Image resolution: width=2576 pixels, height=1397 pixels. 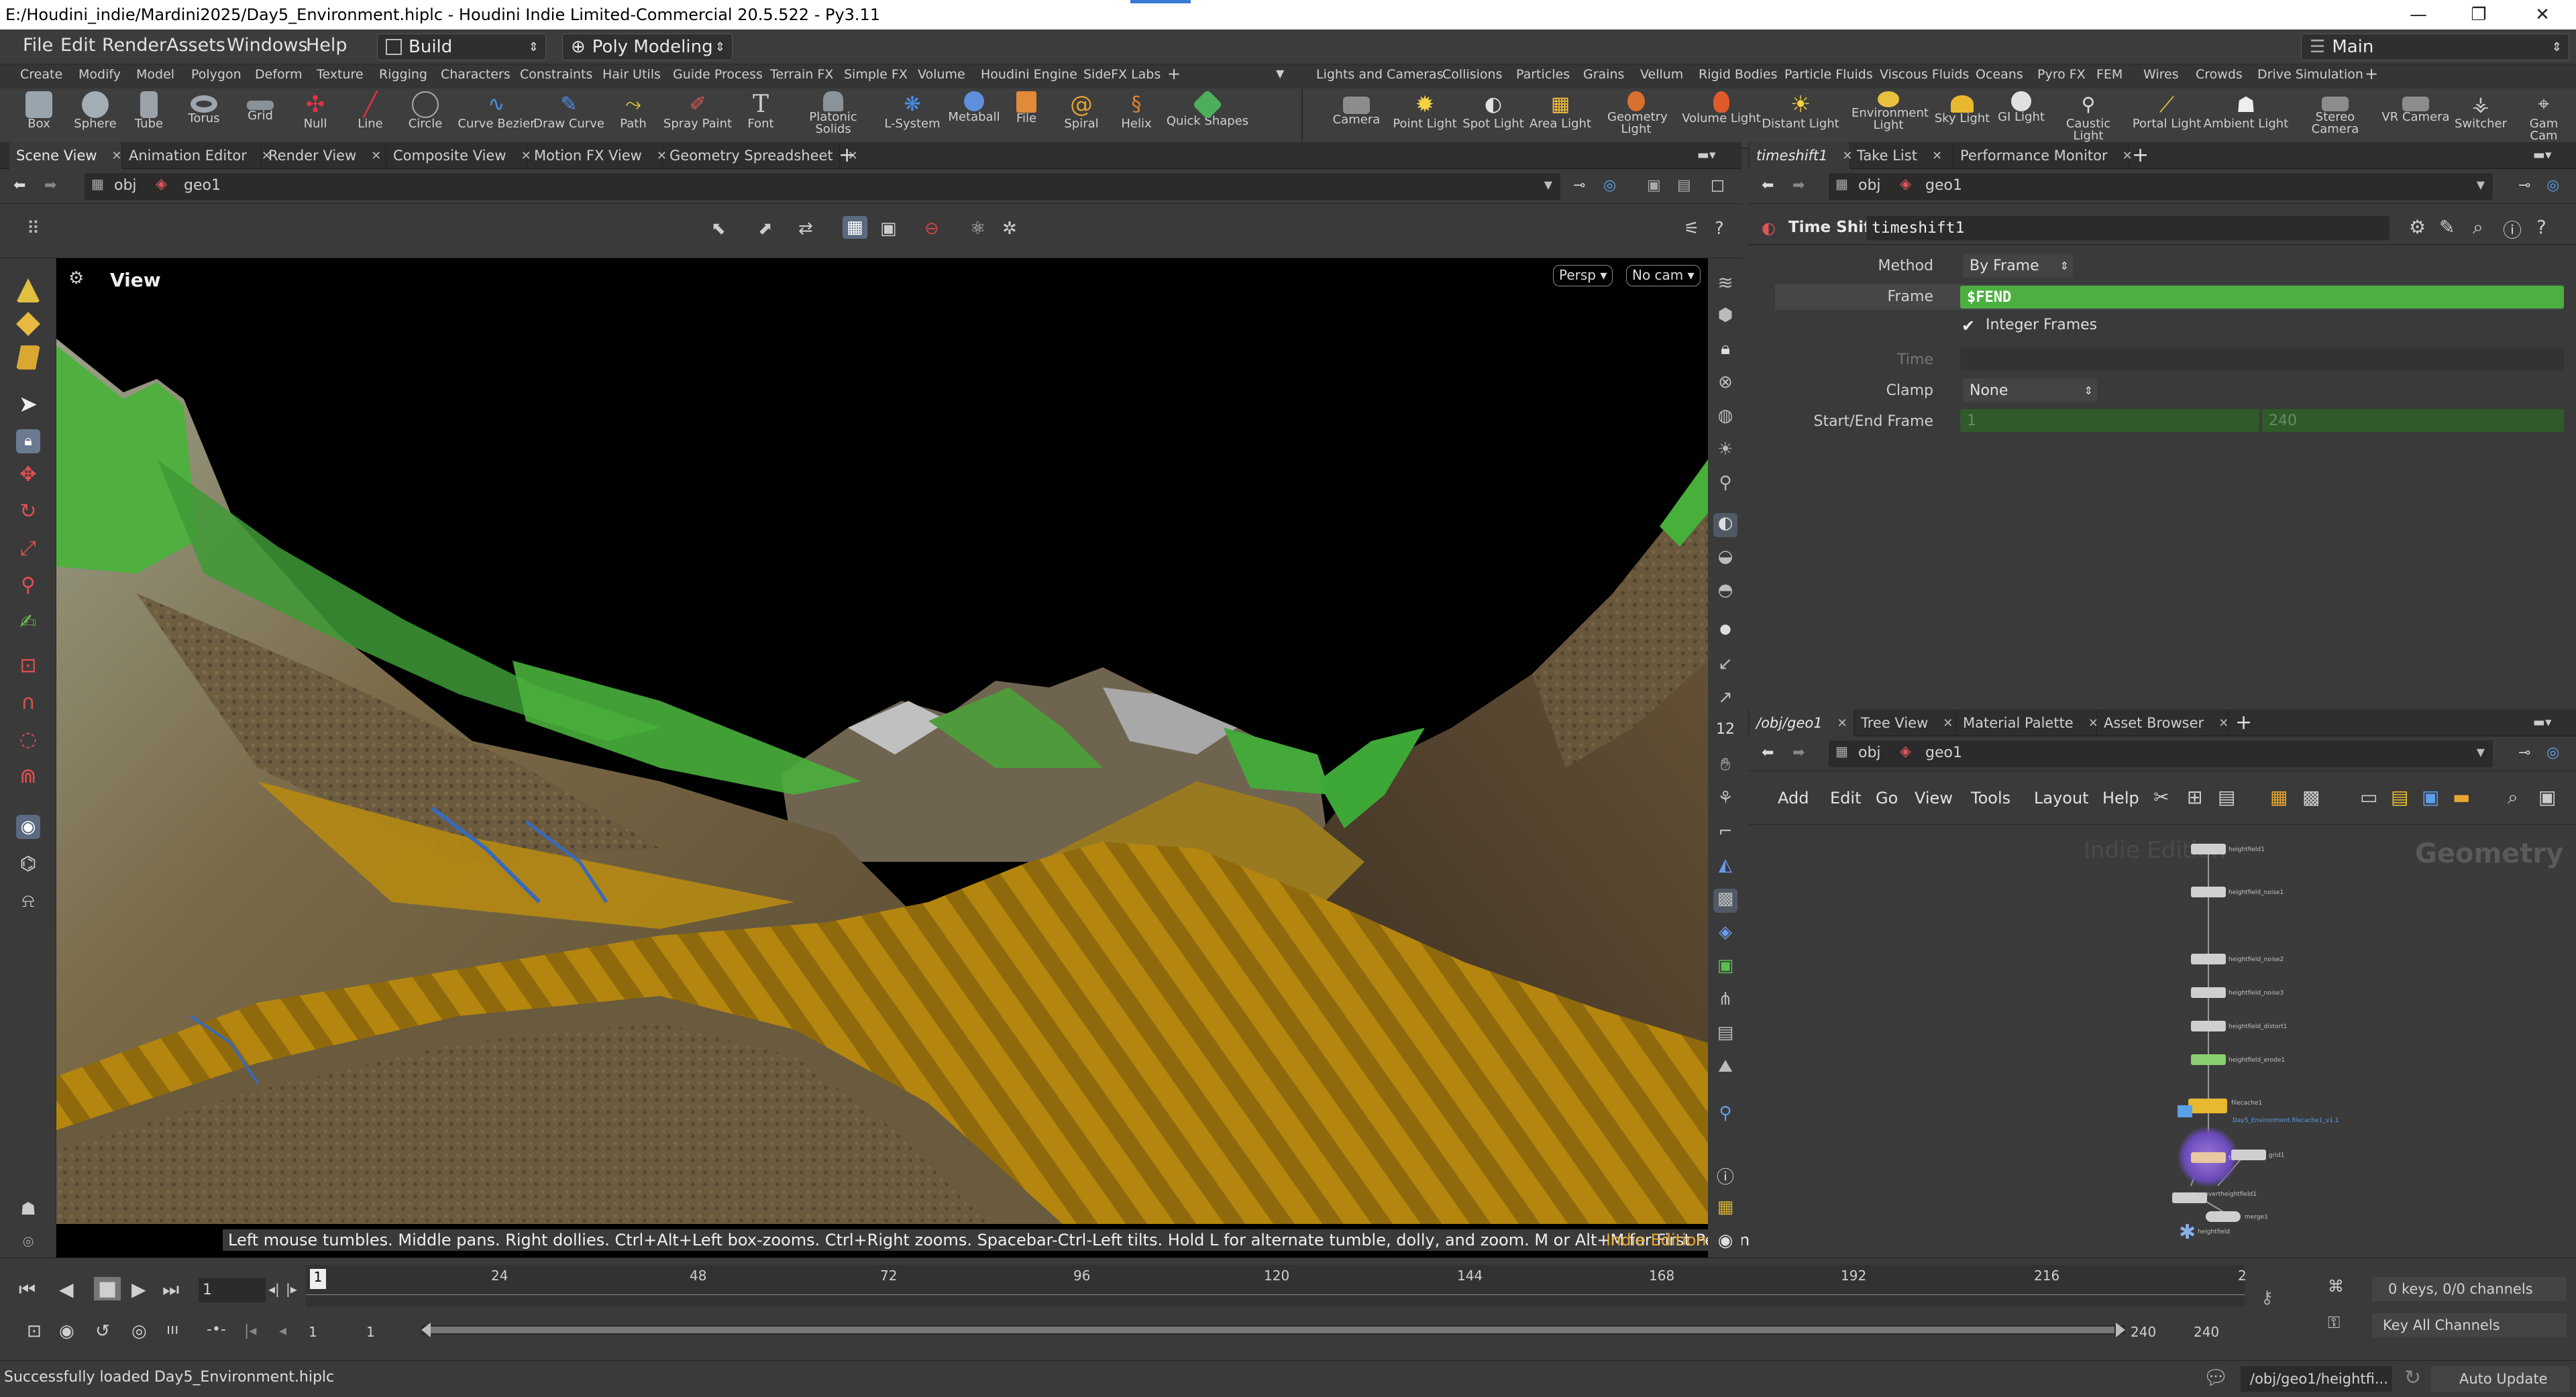 I want to click on shelf-tab-particles: Particles, so click(x=1543, y=74).